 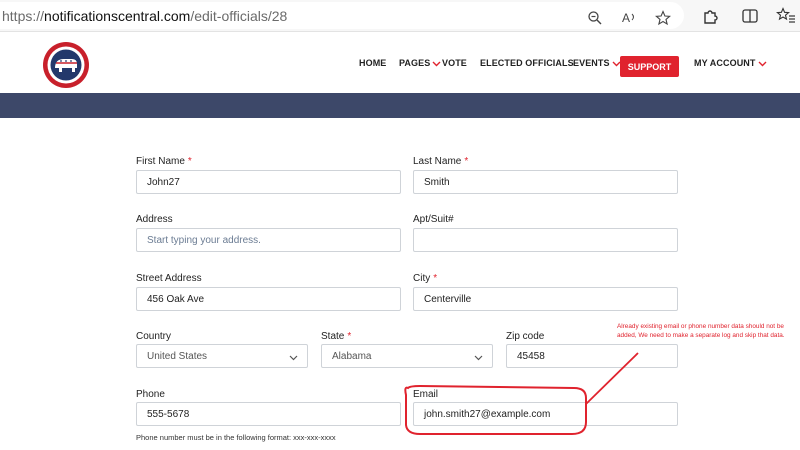 I want to click on nav-events: EVENTS, so click(x=597, y=63).